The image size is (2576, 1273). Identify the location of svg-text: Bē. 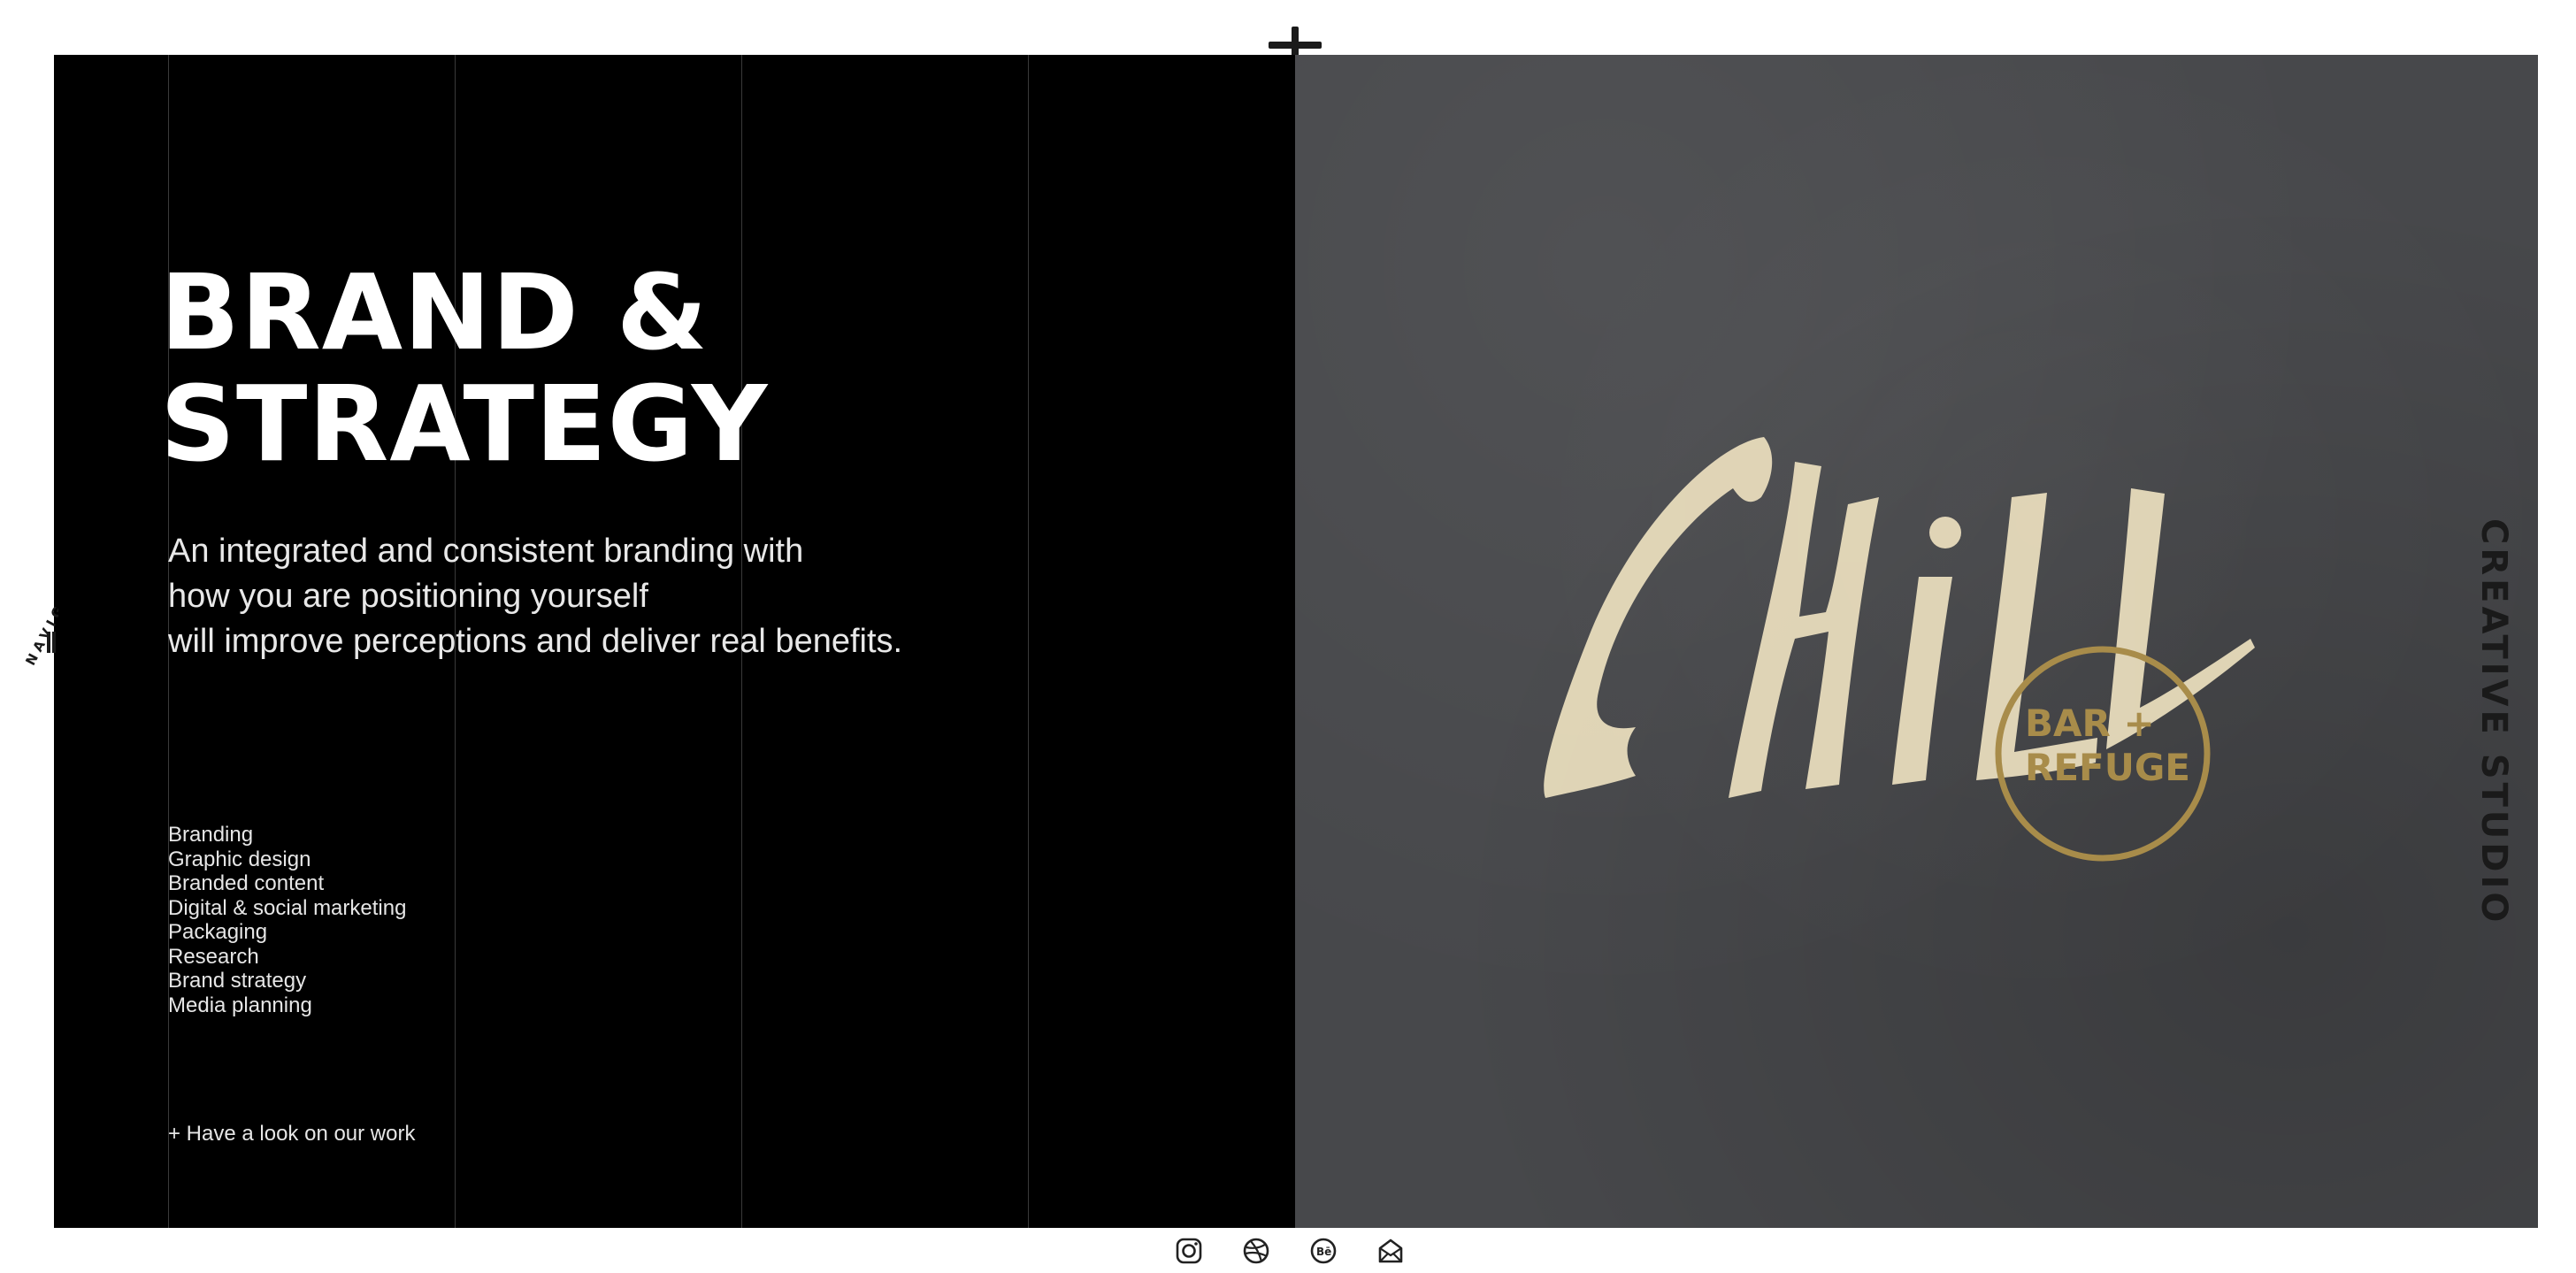
(1323, 1252).